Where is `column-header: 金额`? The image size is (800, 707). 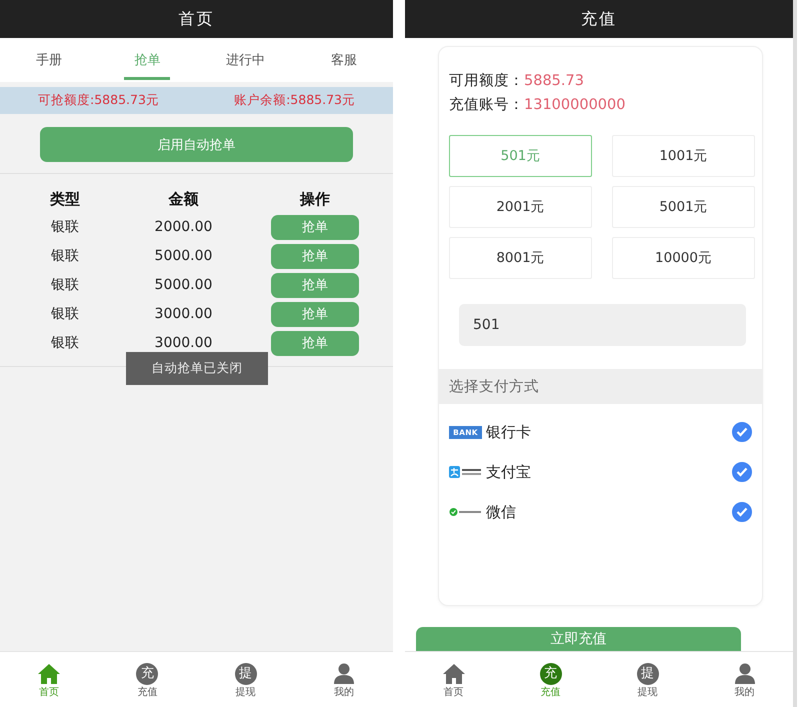 column-header: 金额 is located at coordinates (183, 199).